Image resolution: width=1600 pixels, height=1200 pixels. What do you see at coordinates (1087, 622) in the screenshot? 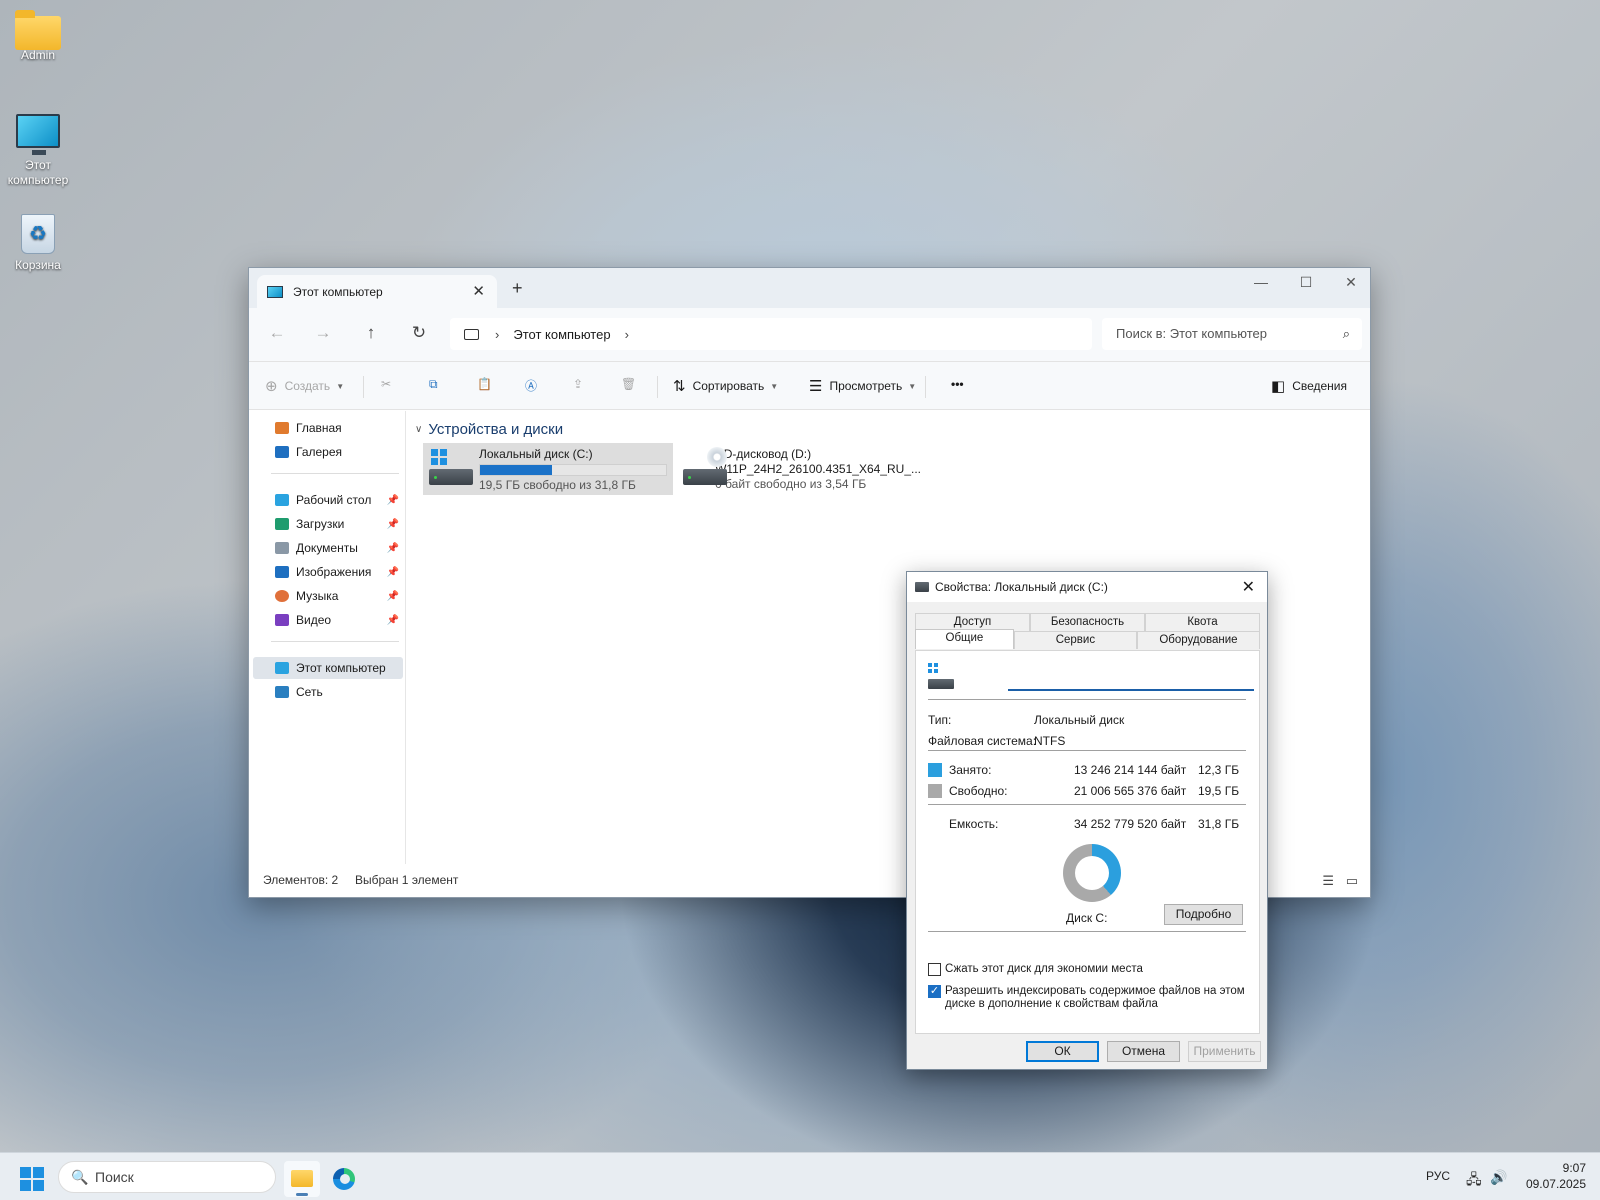
I see `tab-security: Безопасность` at bounding box center [1087, 622].